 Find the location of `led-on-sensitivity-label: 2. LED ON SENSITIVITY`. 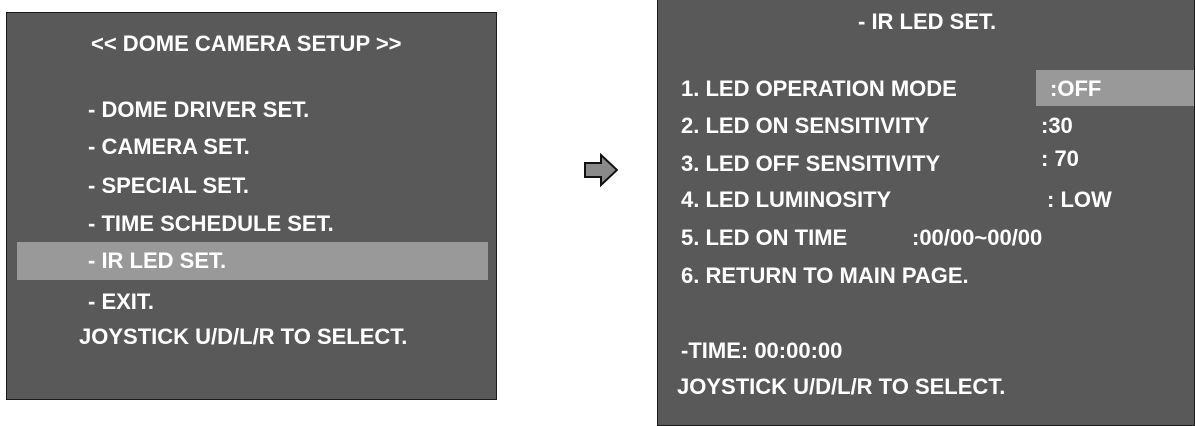

led-on-sensitivity-label: 2. LED ON SENSITIVITY is located at coordinates (805, 126).